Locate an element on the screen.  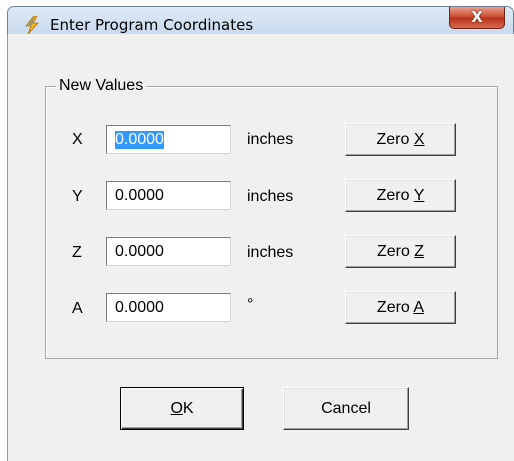
zero-z-label: Zero is located at coordinates (395, 251).